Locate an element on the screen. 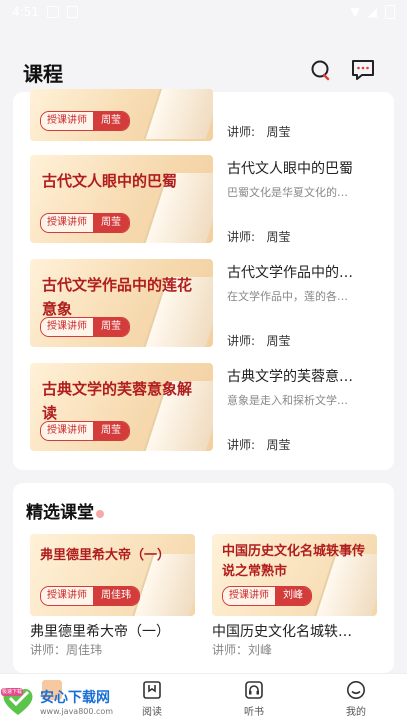 Image resolution: width=407 pixels, height=726 pixels. course-thumb-title: 古代文学作品中的莲花意象 is located at coordinates (117, 297).